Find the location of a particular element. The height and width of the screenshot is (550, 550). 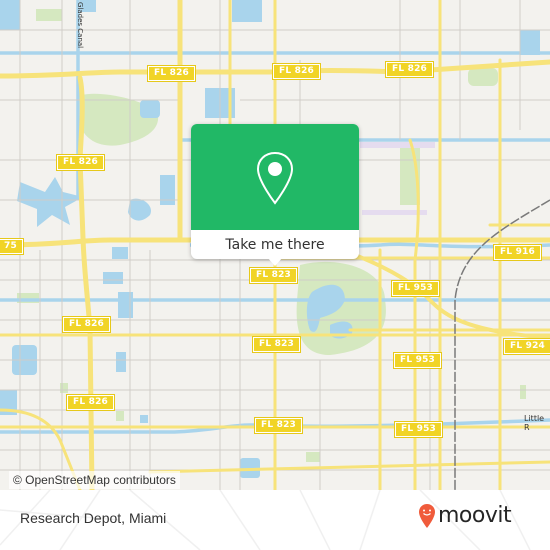

map-attribution: © OpenStreetMap contributors is located at coordinates (94, 480).